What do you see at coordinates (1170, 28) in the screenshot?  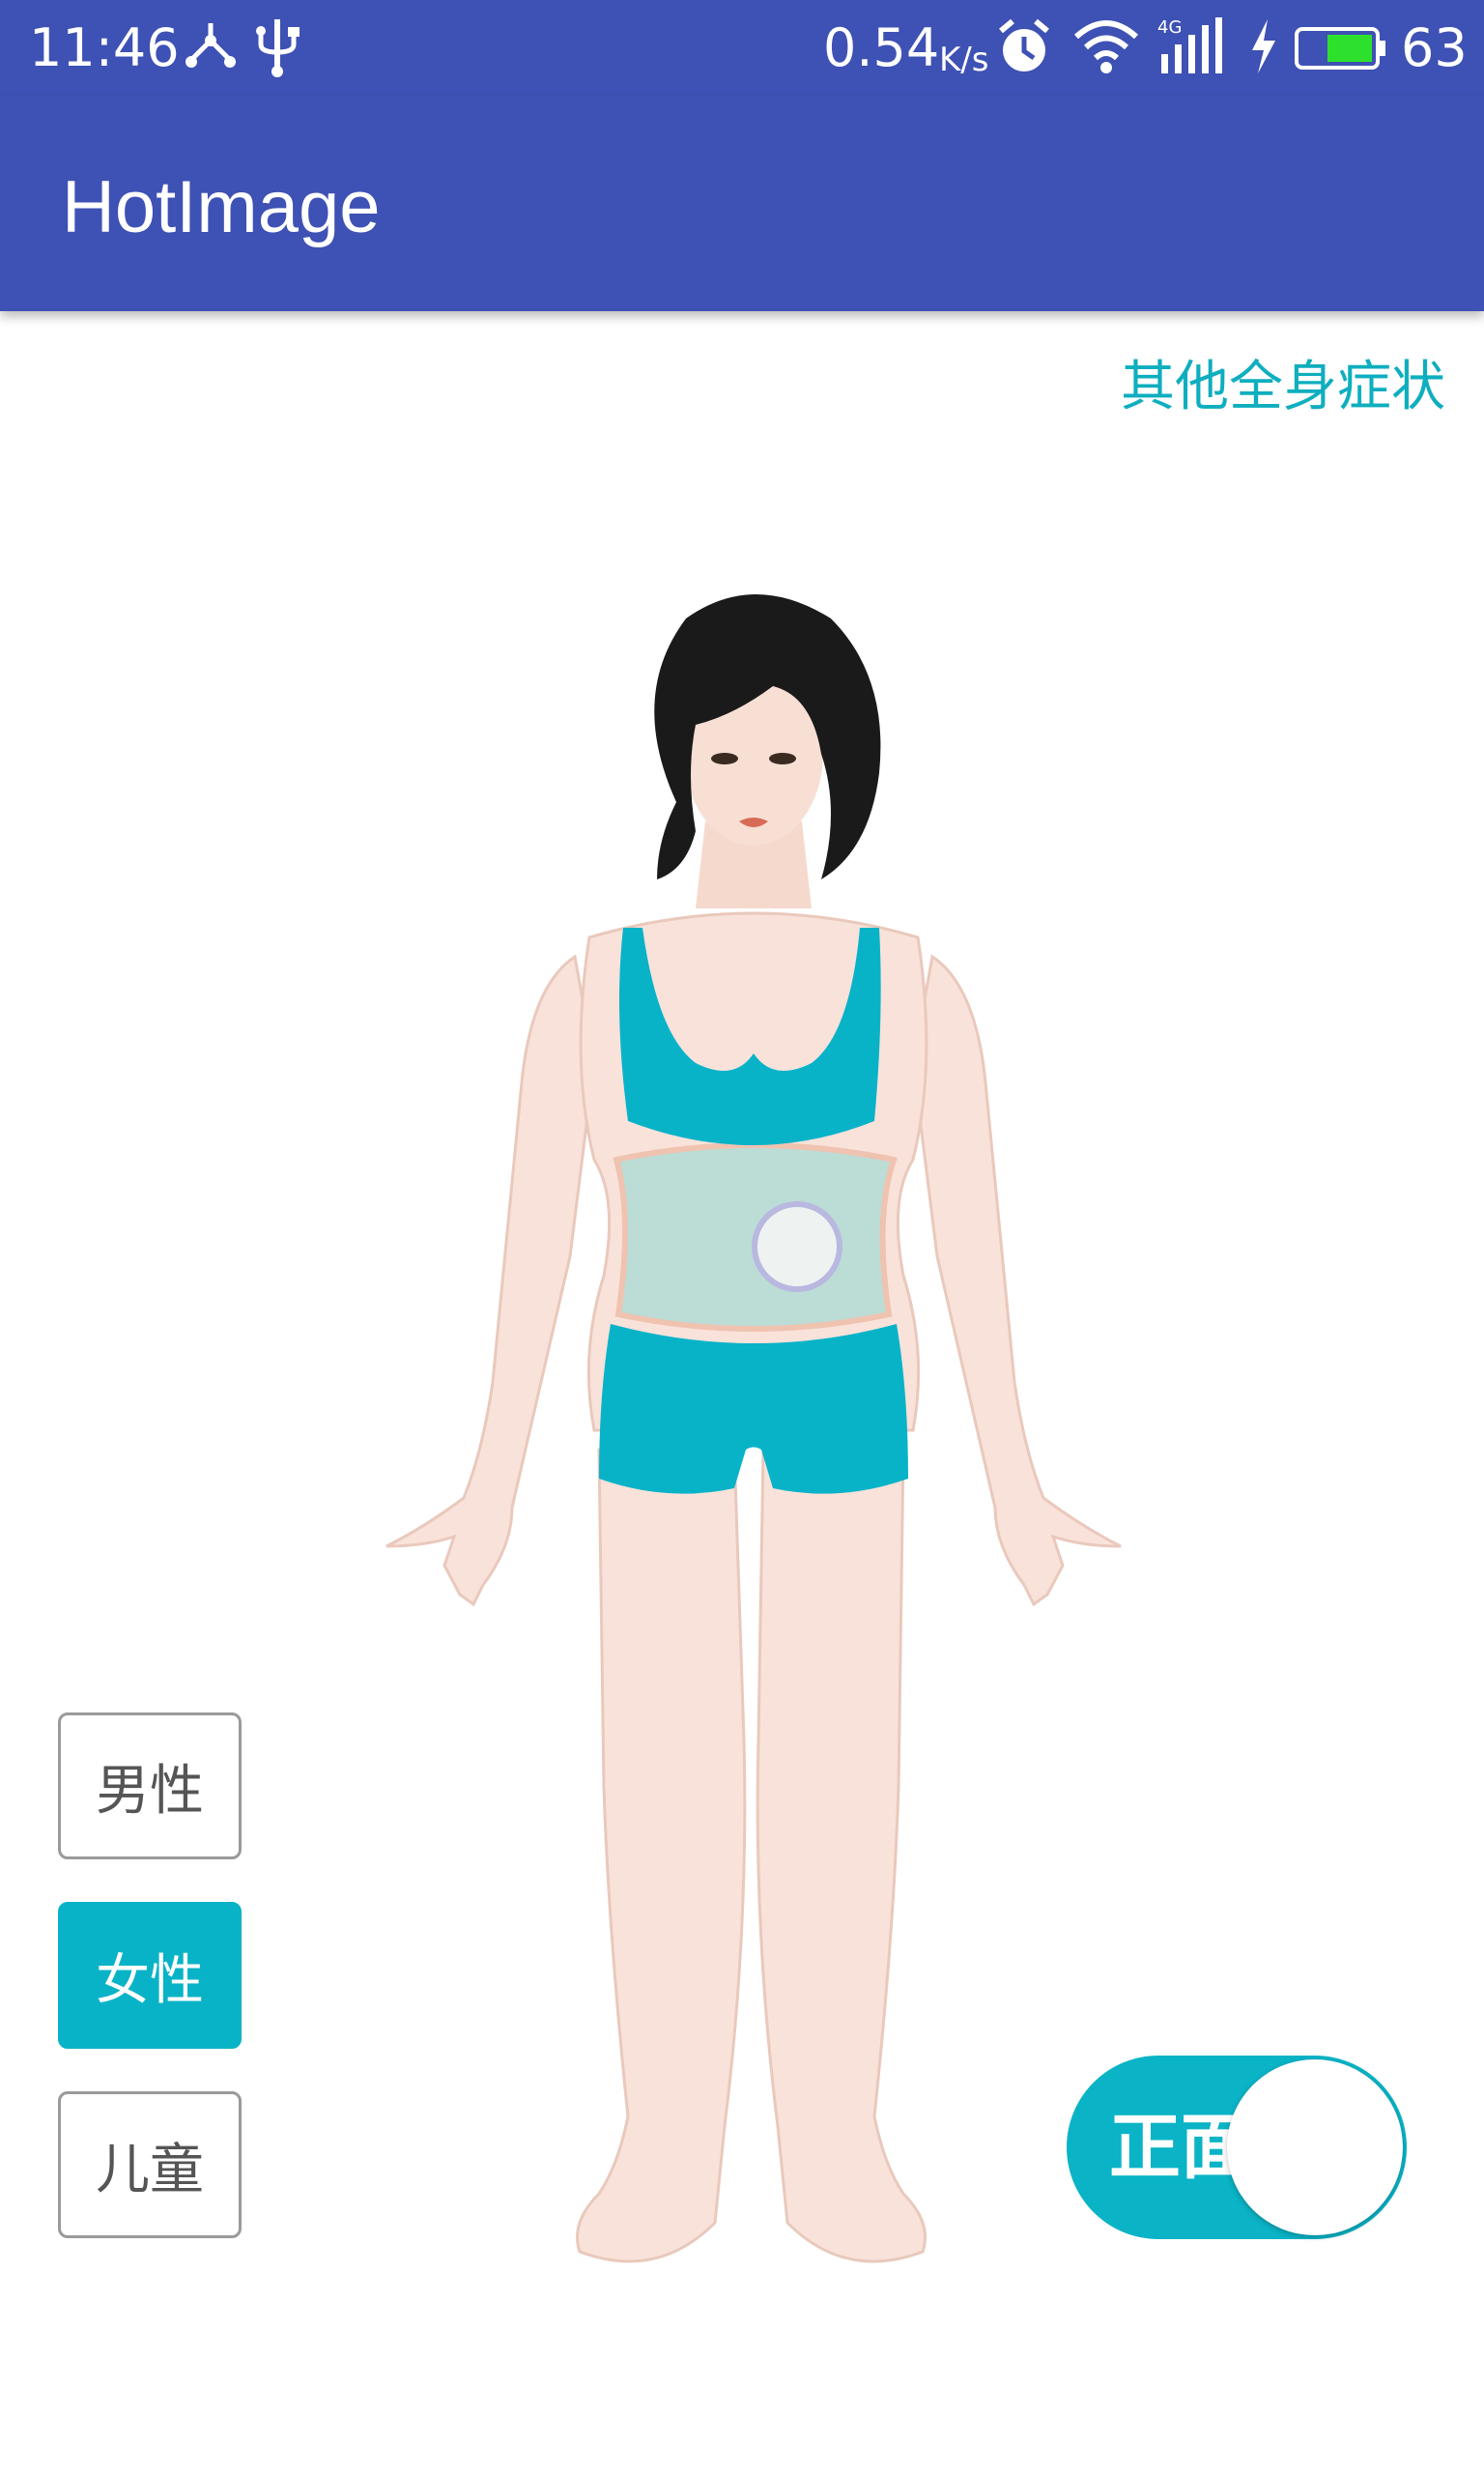 I see `svg-text: 4G` at bounding box center [1170, 28].